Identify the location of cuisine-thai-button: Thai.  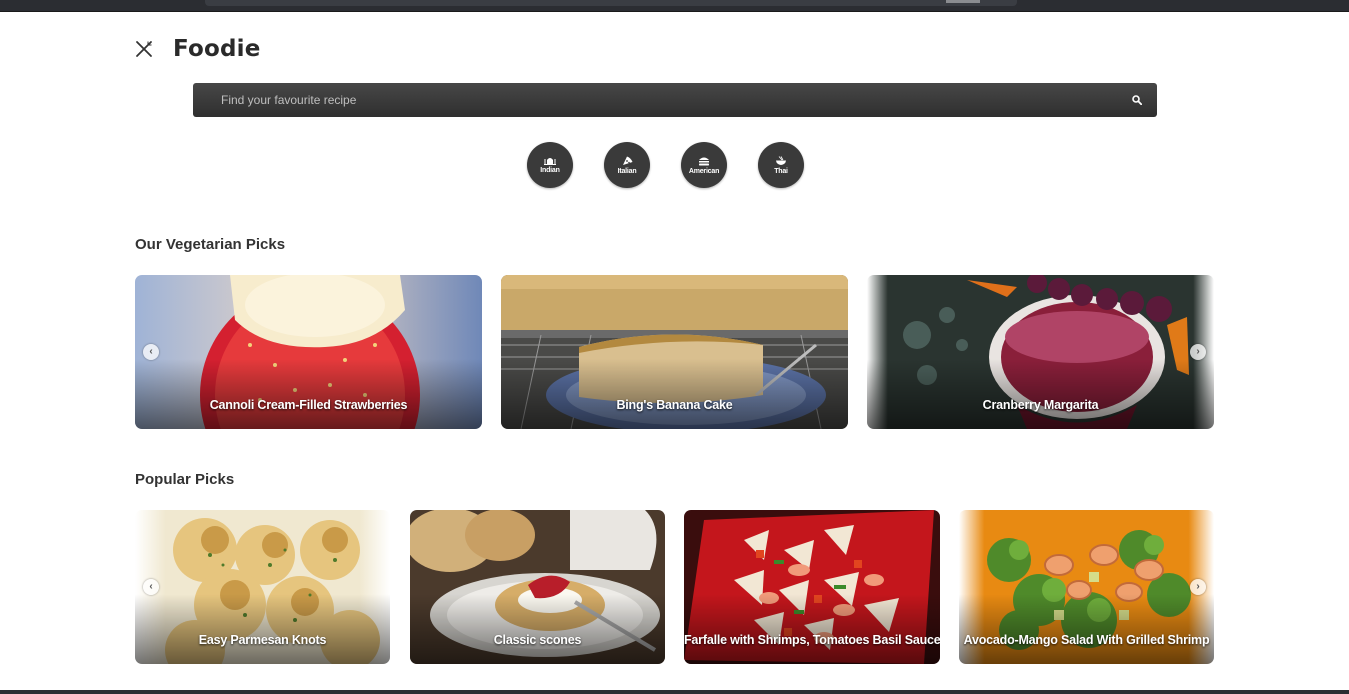
(781, 165).